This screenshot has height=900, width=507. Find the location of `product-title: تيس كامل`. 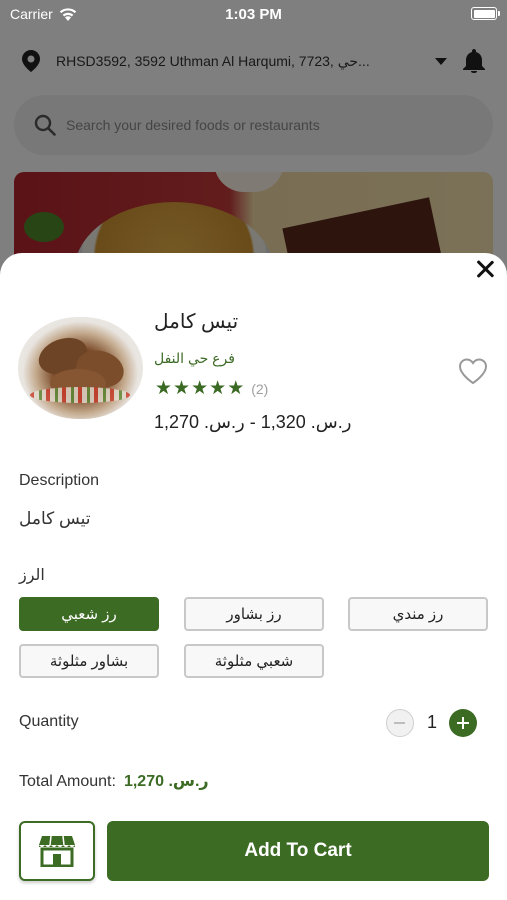

product-title: تيس كامل is located at coordinates (196, 322).